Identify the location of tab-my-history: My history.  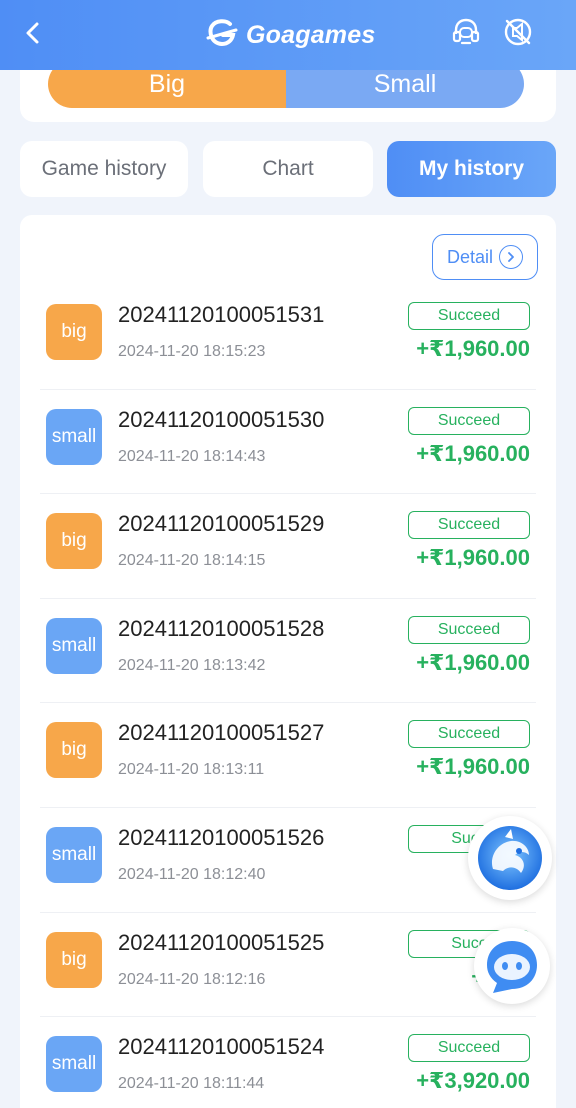
(471, 169).